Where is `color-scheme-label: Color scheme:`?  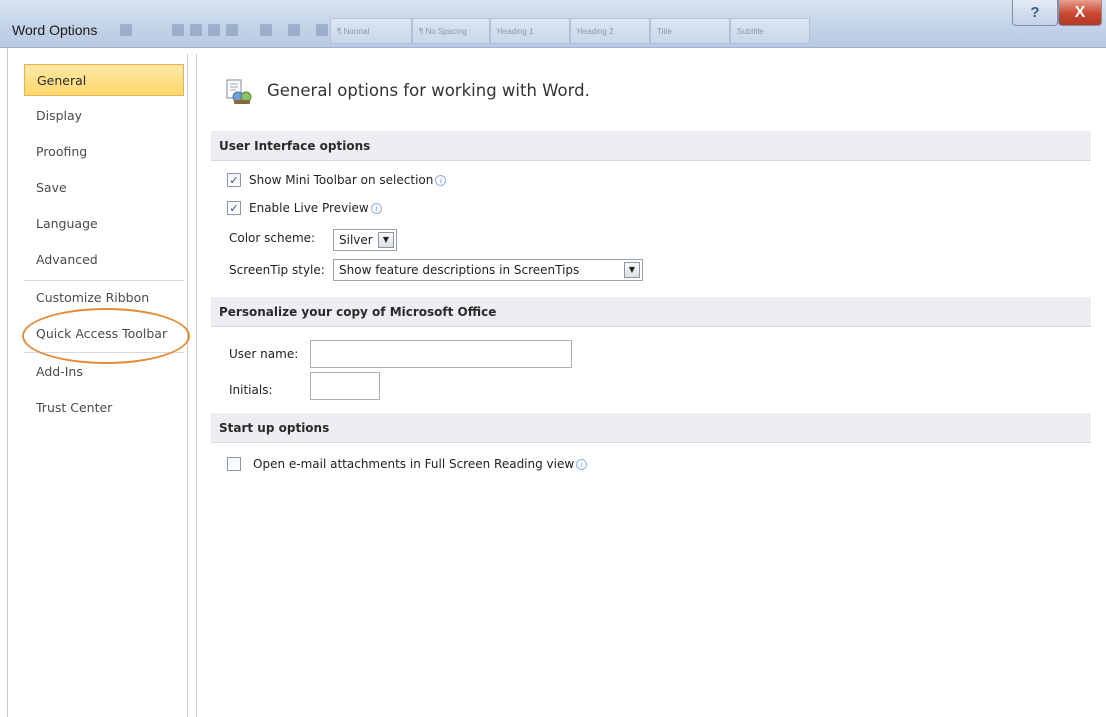
color-scheme-label: Color scheme: is located at coordinates (272, 238).